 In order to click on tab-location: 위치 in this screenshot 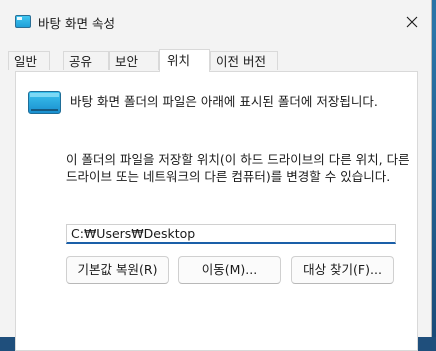, I will do `click(184, 60)`.